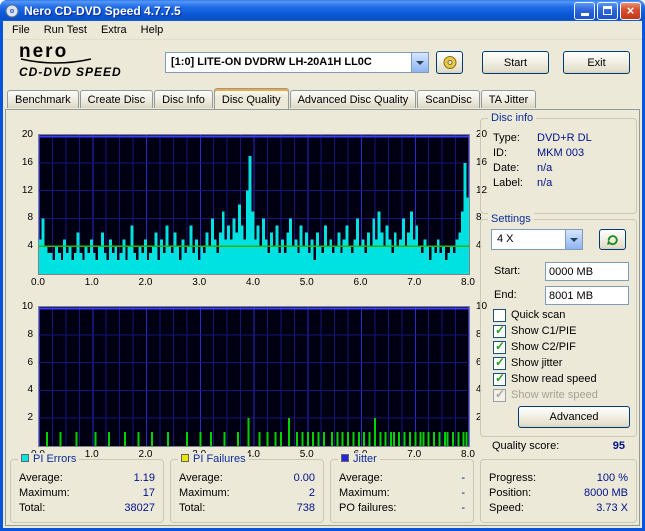 The height and width of the screenshot is (531, 645). Describe the element at coordinates (402, 477) in the screenshot. I see `stat-row: Average: -` at that location.